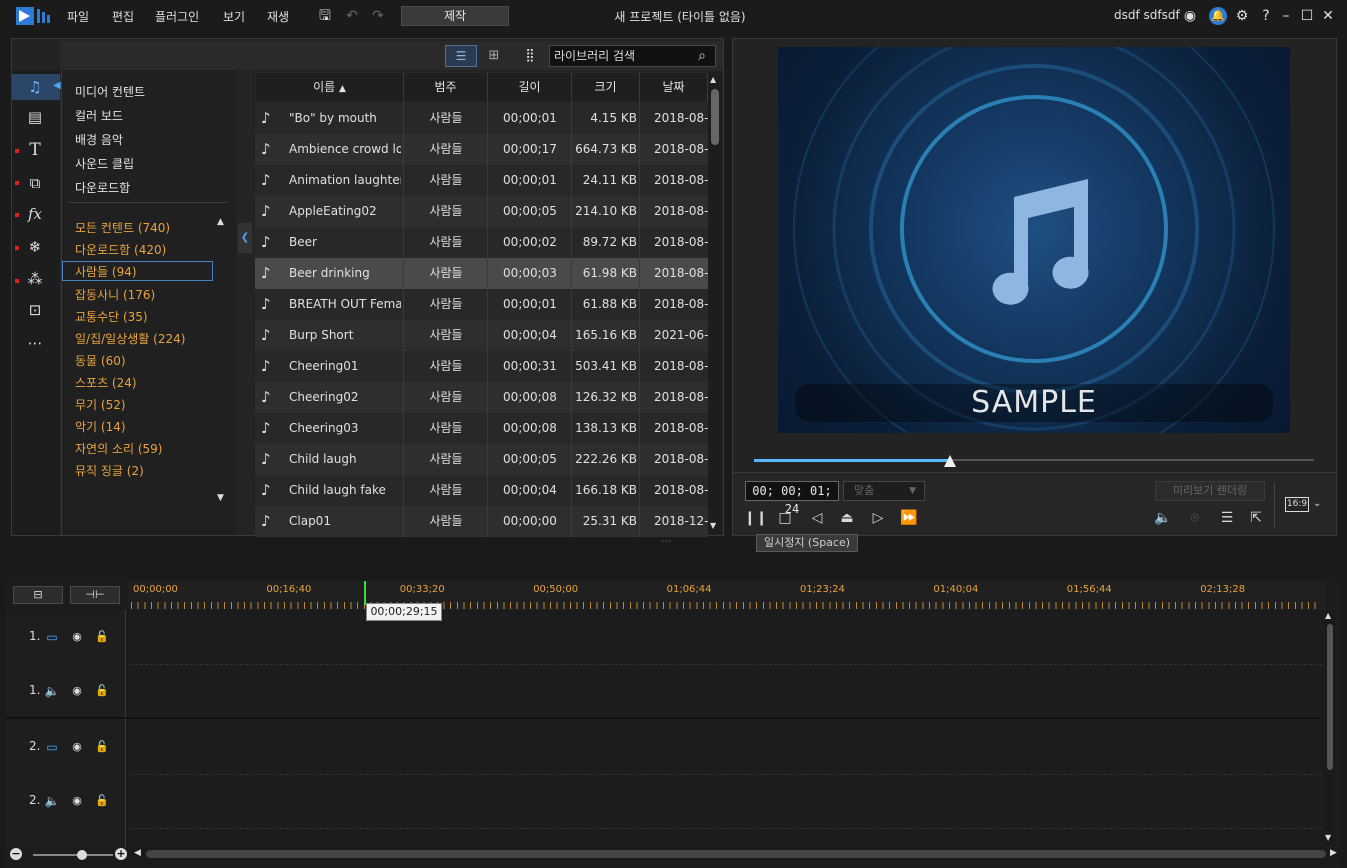 The image size is (1347, 868). Describe the element at coordinates (1266, 16) in the screenshot. I see `help-icon: ?` at that location.